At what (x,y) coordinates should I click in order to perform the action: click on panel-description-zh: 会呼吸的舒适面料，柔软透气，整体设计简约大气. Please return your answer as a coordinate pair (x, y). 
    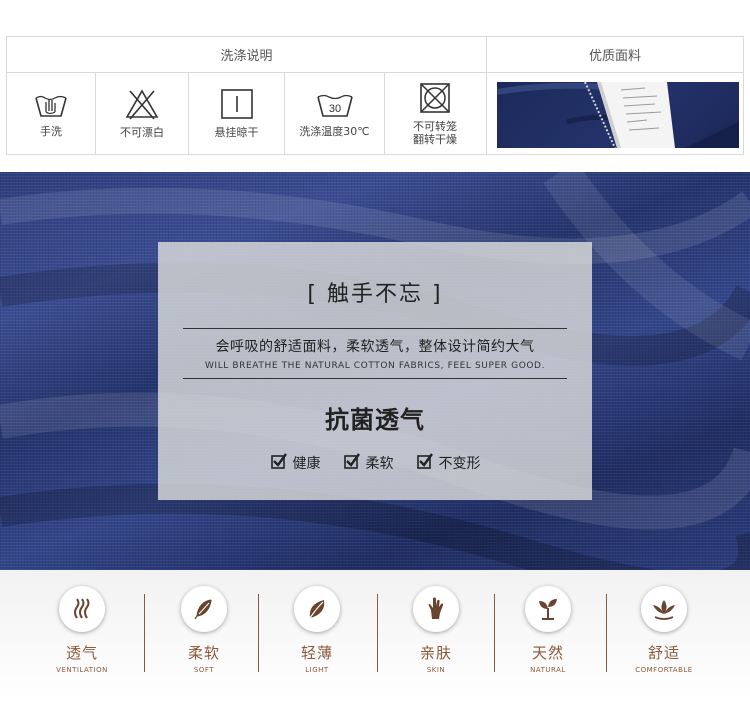
    Looking at the image, I should click on (375, 347).